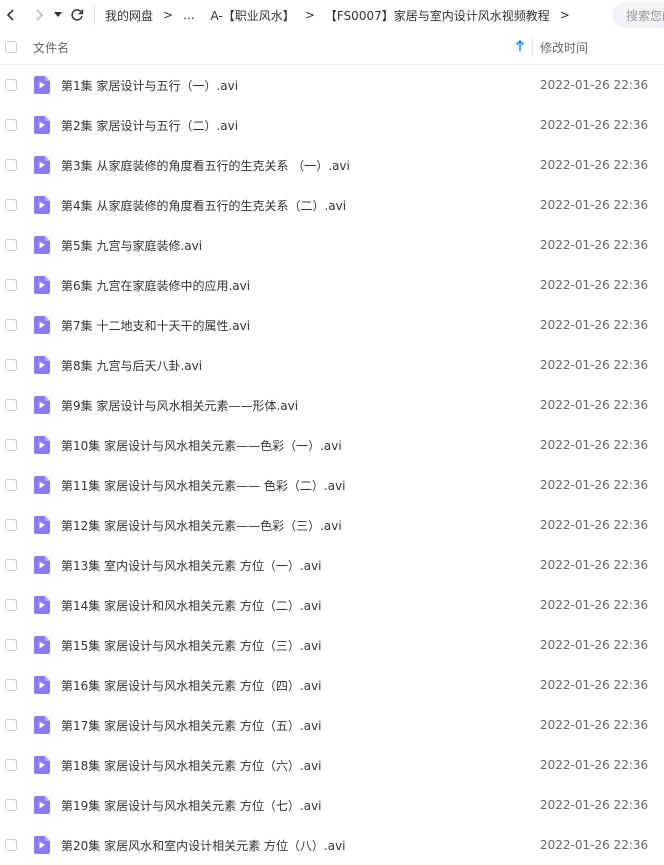 This screenshot has height=865, width=664. I want to click on file-name: 第10集 家居设计与风水相关元素——色彩（一）.avi, so click(201, 445).